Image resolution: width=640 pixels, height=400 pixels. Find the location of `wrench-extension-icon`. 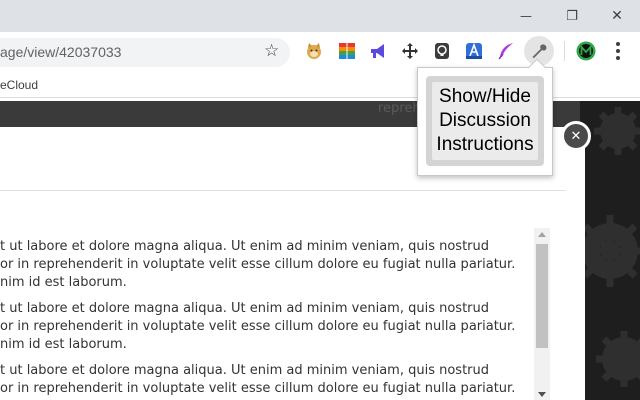

wrench-extension-icon is located at coordinates (539, 51).